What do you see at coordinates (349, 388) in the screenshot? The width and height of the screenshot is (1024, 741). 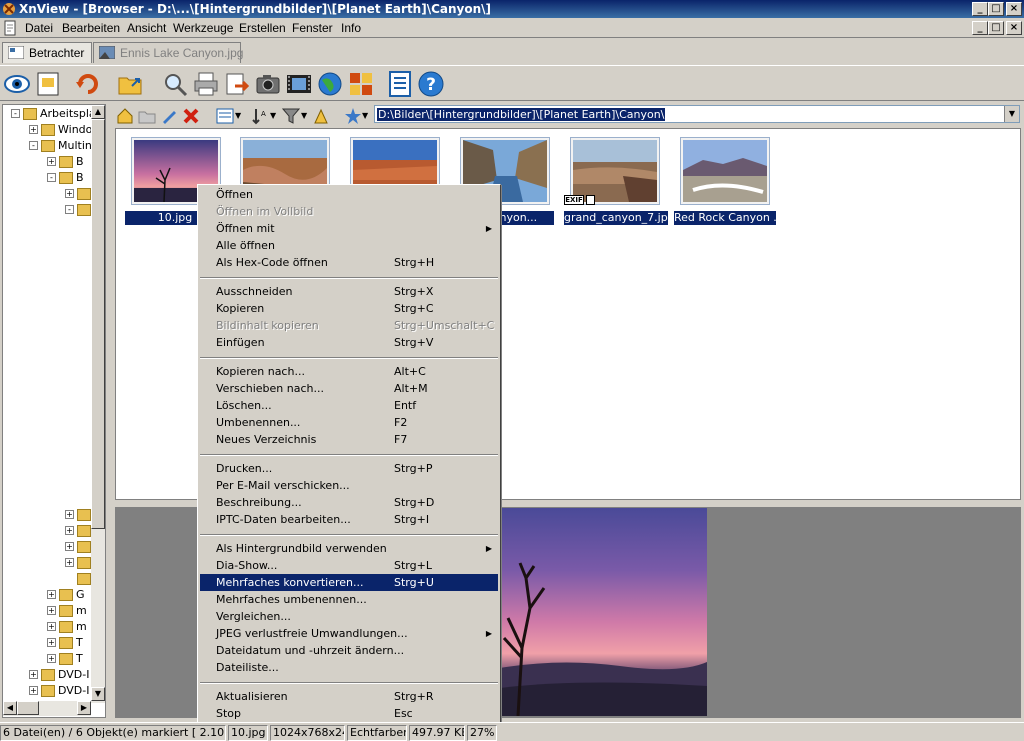 I see `context-menu-item: Verschieben nach... Alt+M` at bounding box center [349, 388].